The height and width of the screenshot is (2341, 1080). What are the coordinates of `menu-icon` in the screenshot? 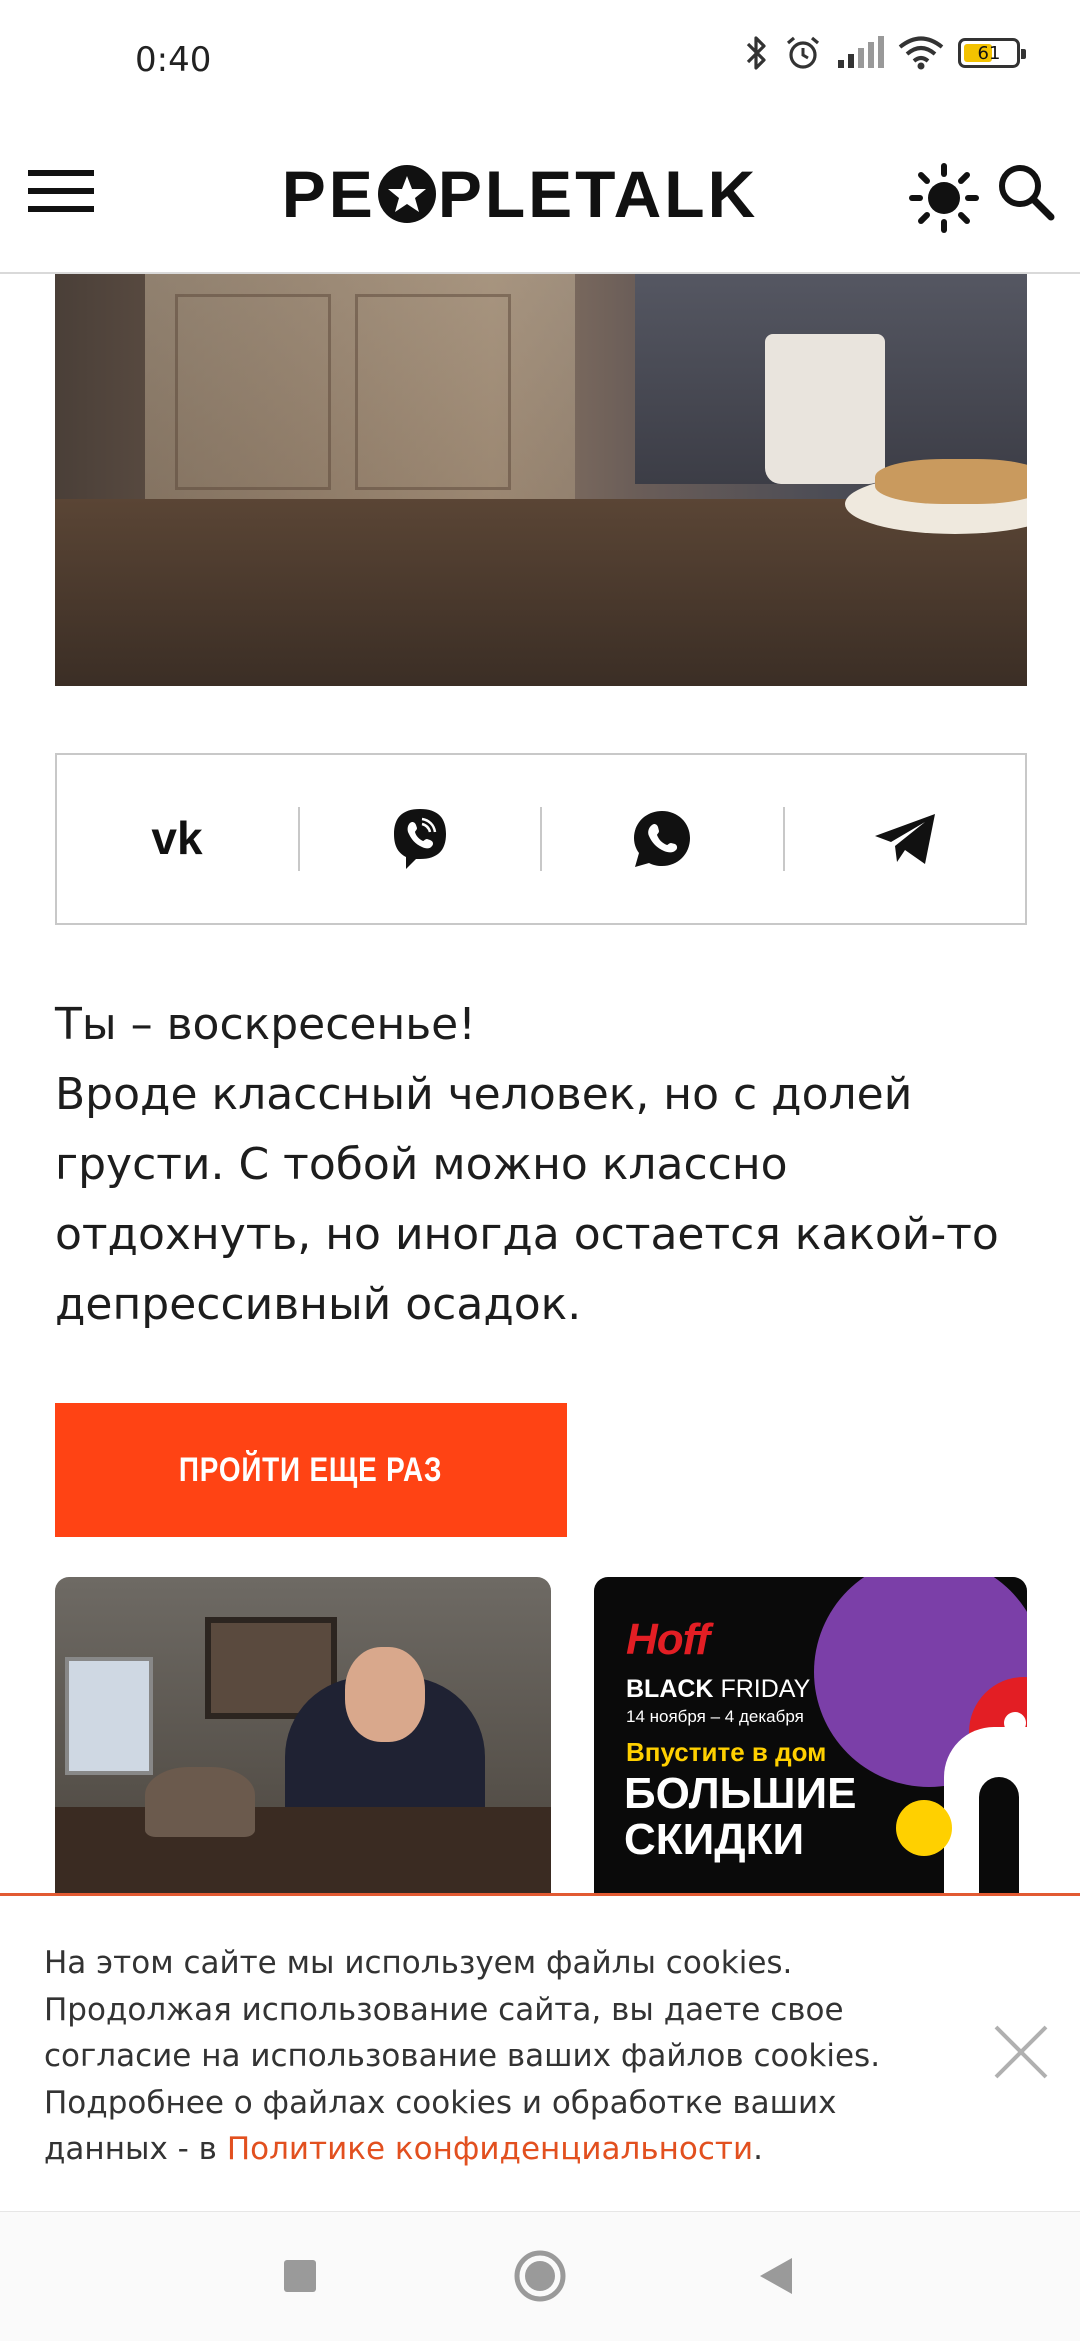 It's located at (61, 191).